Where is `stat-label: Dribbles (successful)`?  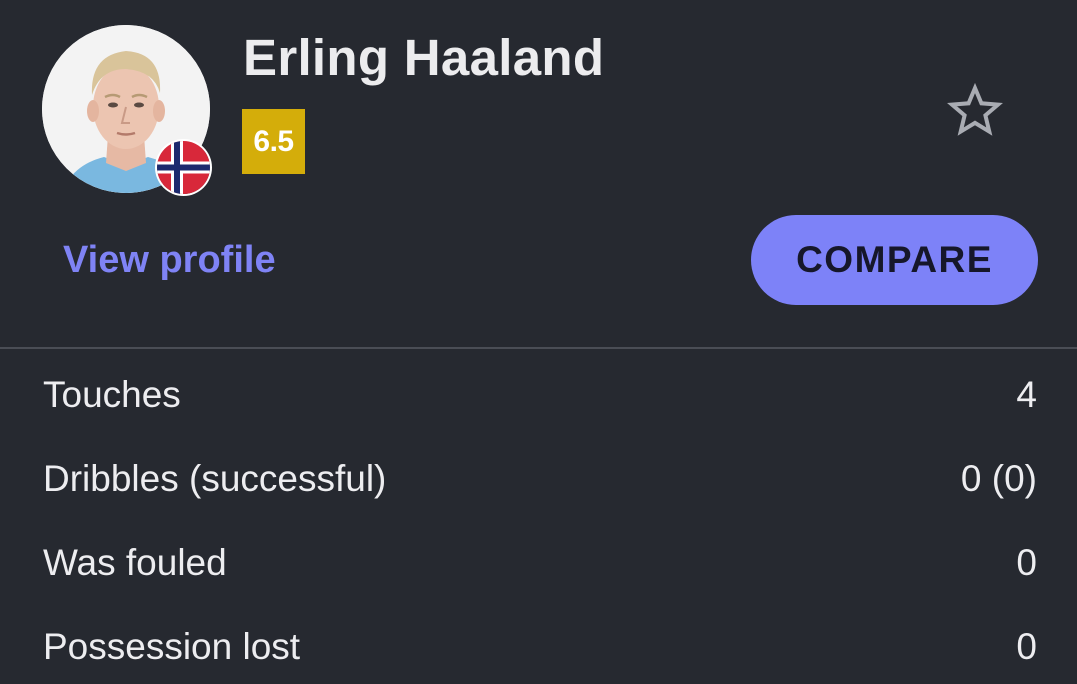 stat-label: Dribbles (successful) is located at coordinates (215, 478).